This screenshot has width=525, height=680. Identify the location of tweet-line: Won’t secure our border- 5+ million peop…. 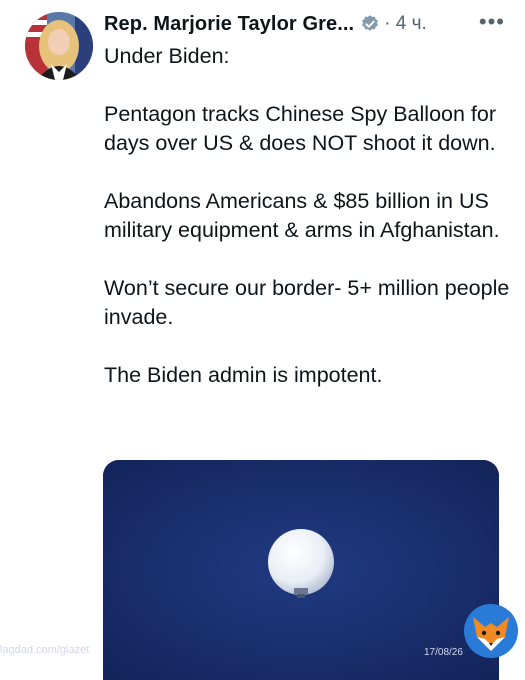
(307, 302).